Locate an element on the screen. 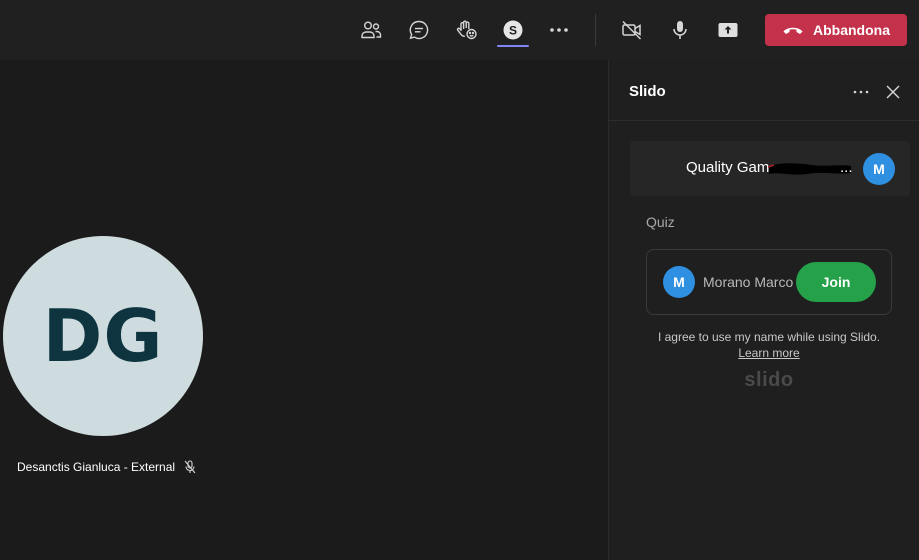 The width and height of the screenshot is (919, 560). join-user-avatar-initial: M is located at coordinates (679, 282).